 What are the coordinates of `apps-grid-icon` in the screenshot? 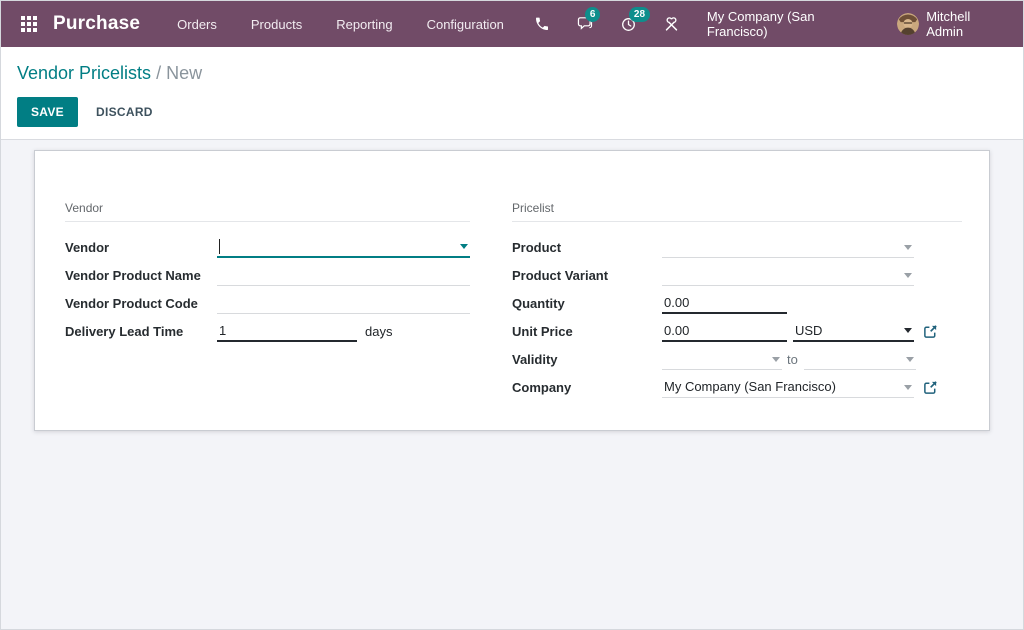 It's located at (29, 24).